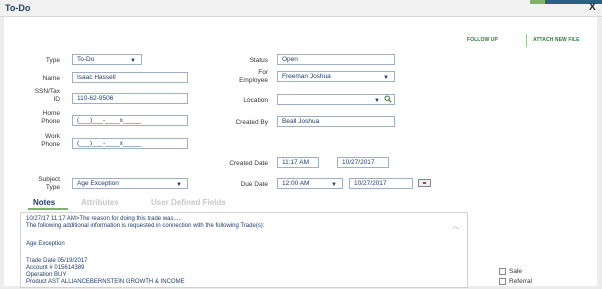  What do you see at coordinates (301, 8) in the screenshot?
I see `title-bar` at bounding box center [301, 8].